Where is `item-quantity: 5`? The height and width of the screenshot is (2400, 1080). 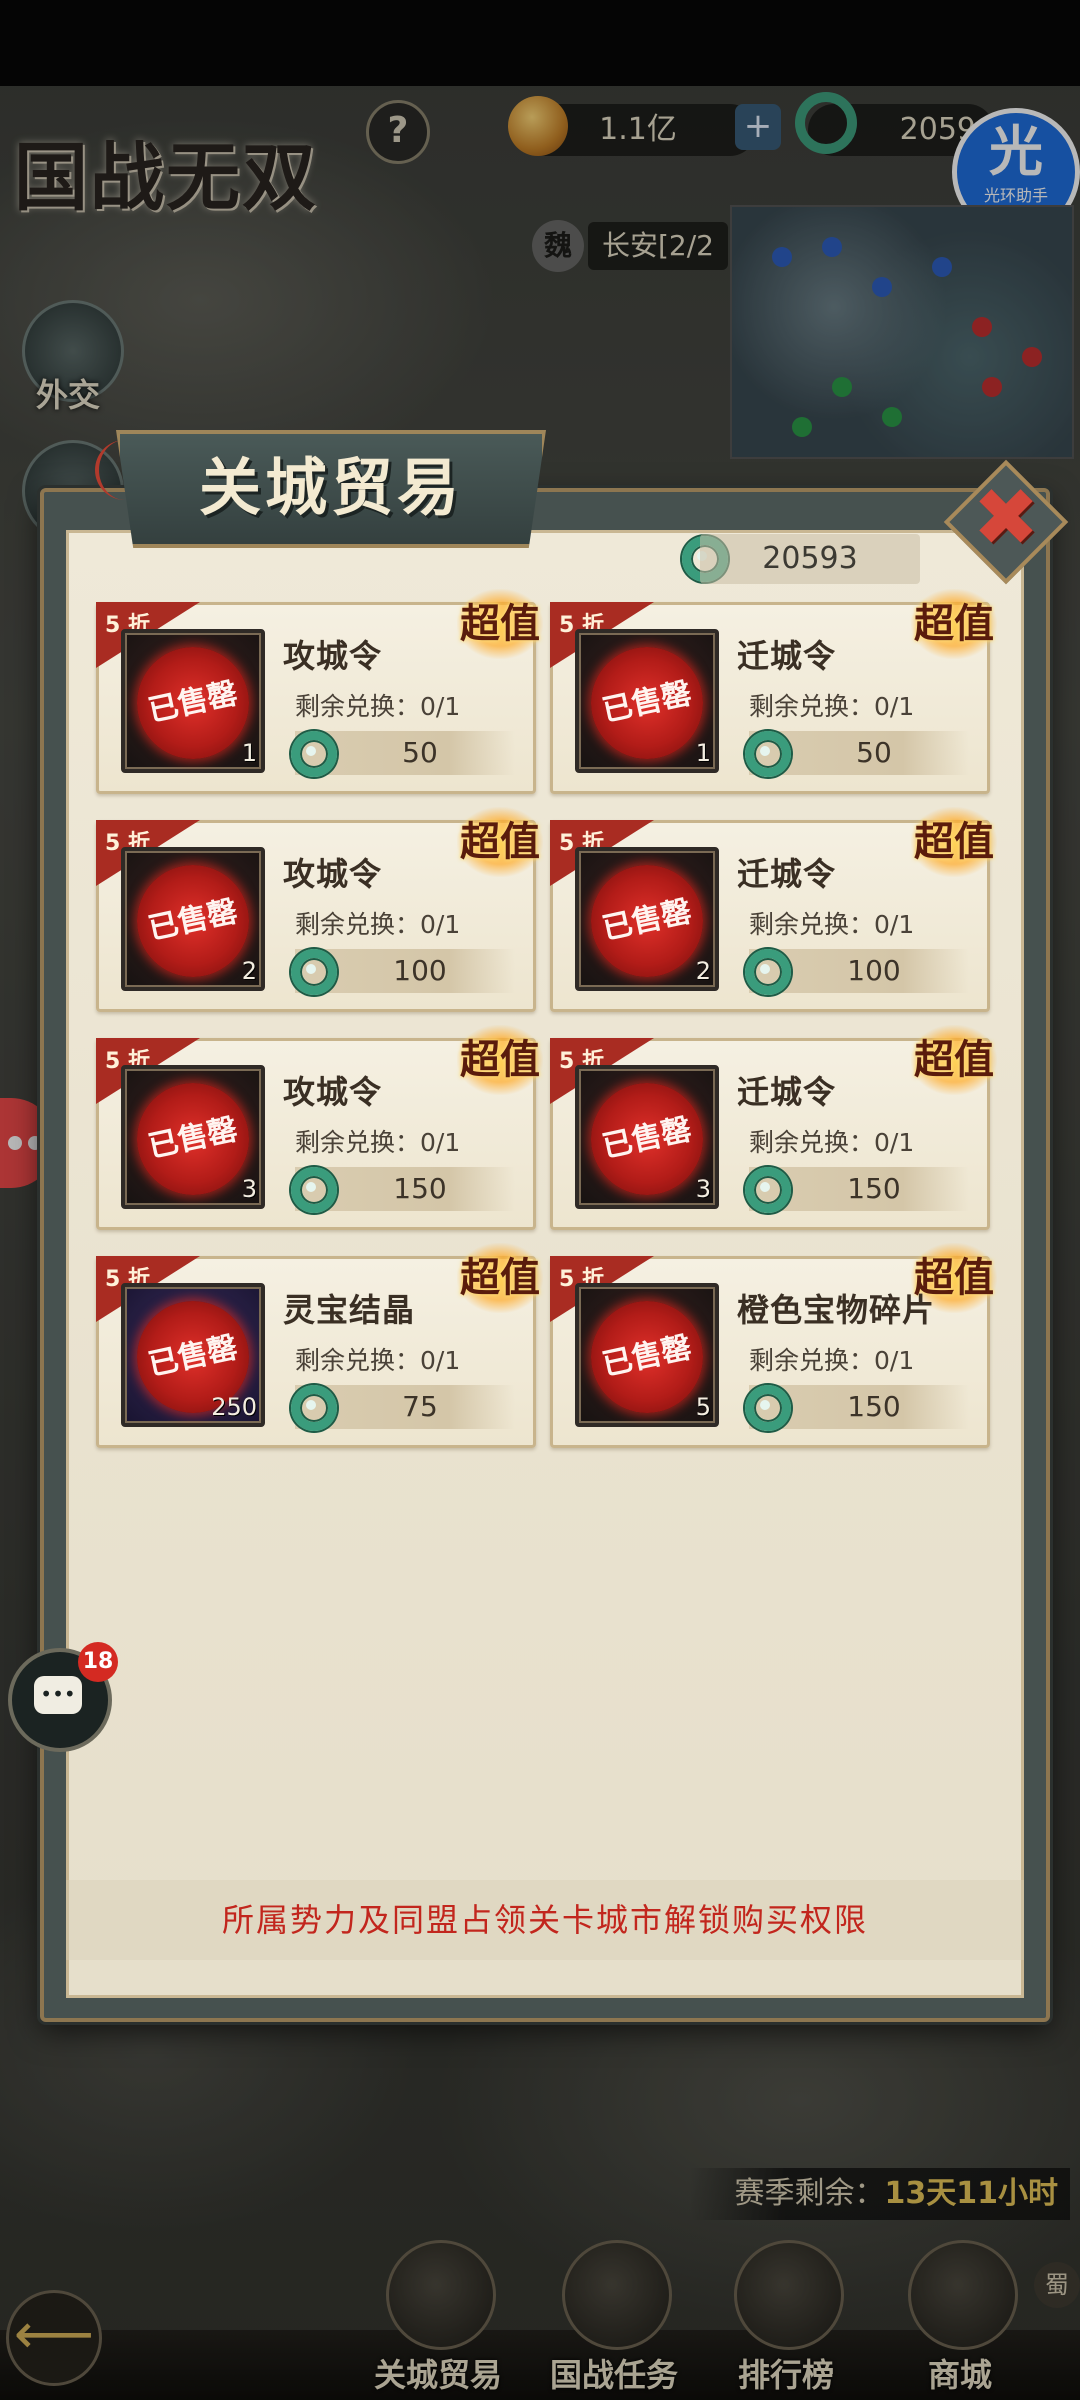
item-quantity: 5 is located at coordinates (703, 1407).